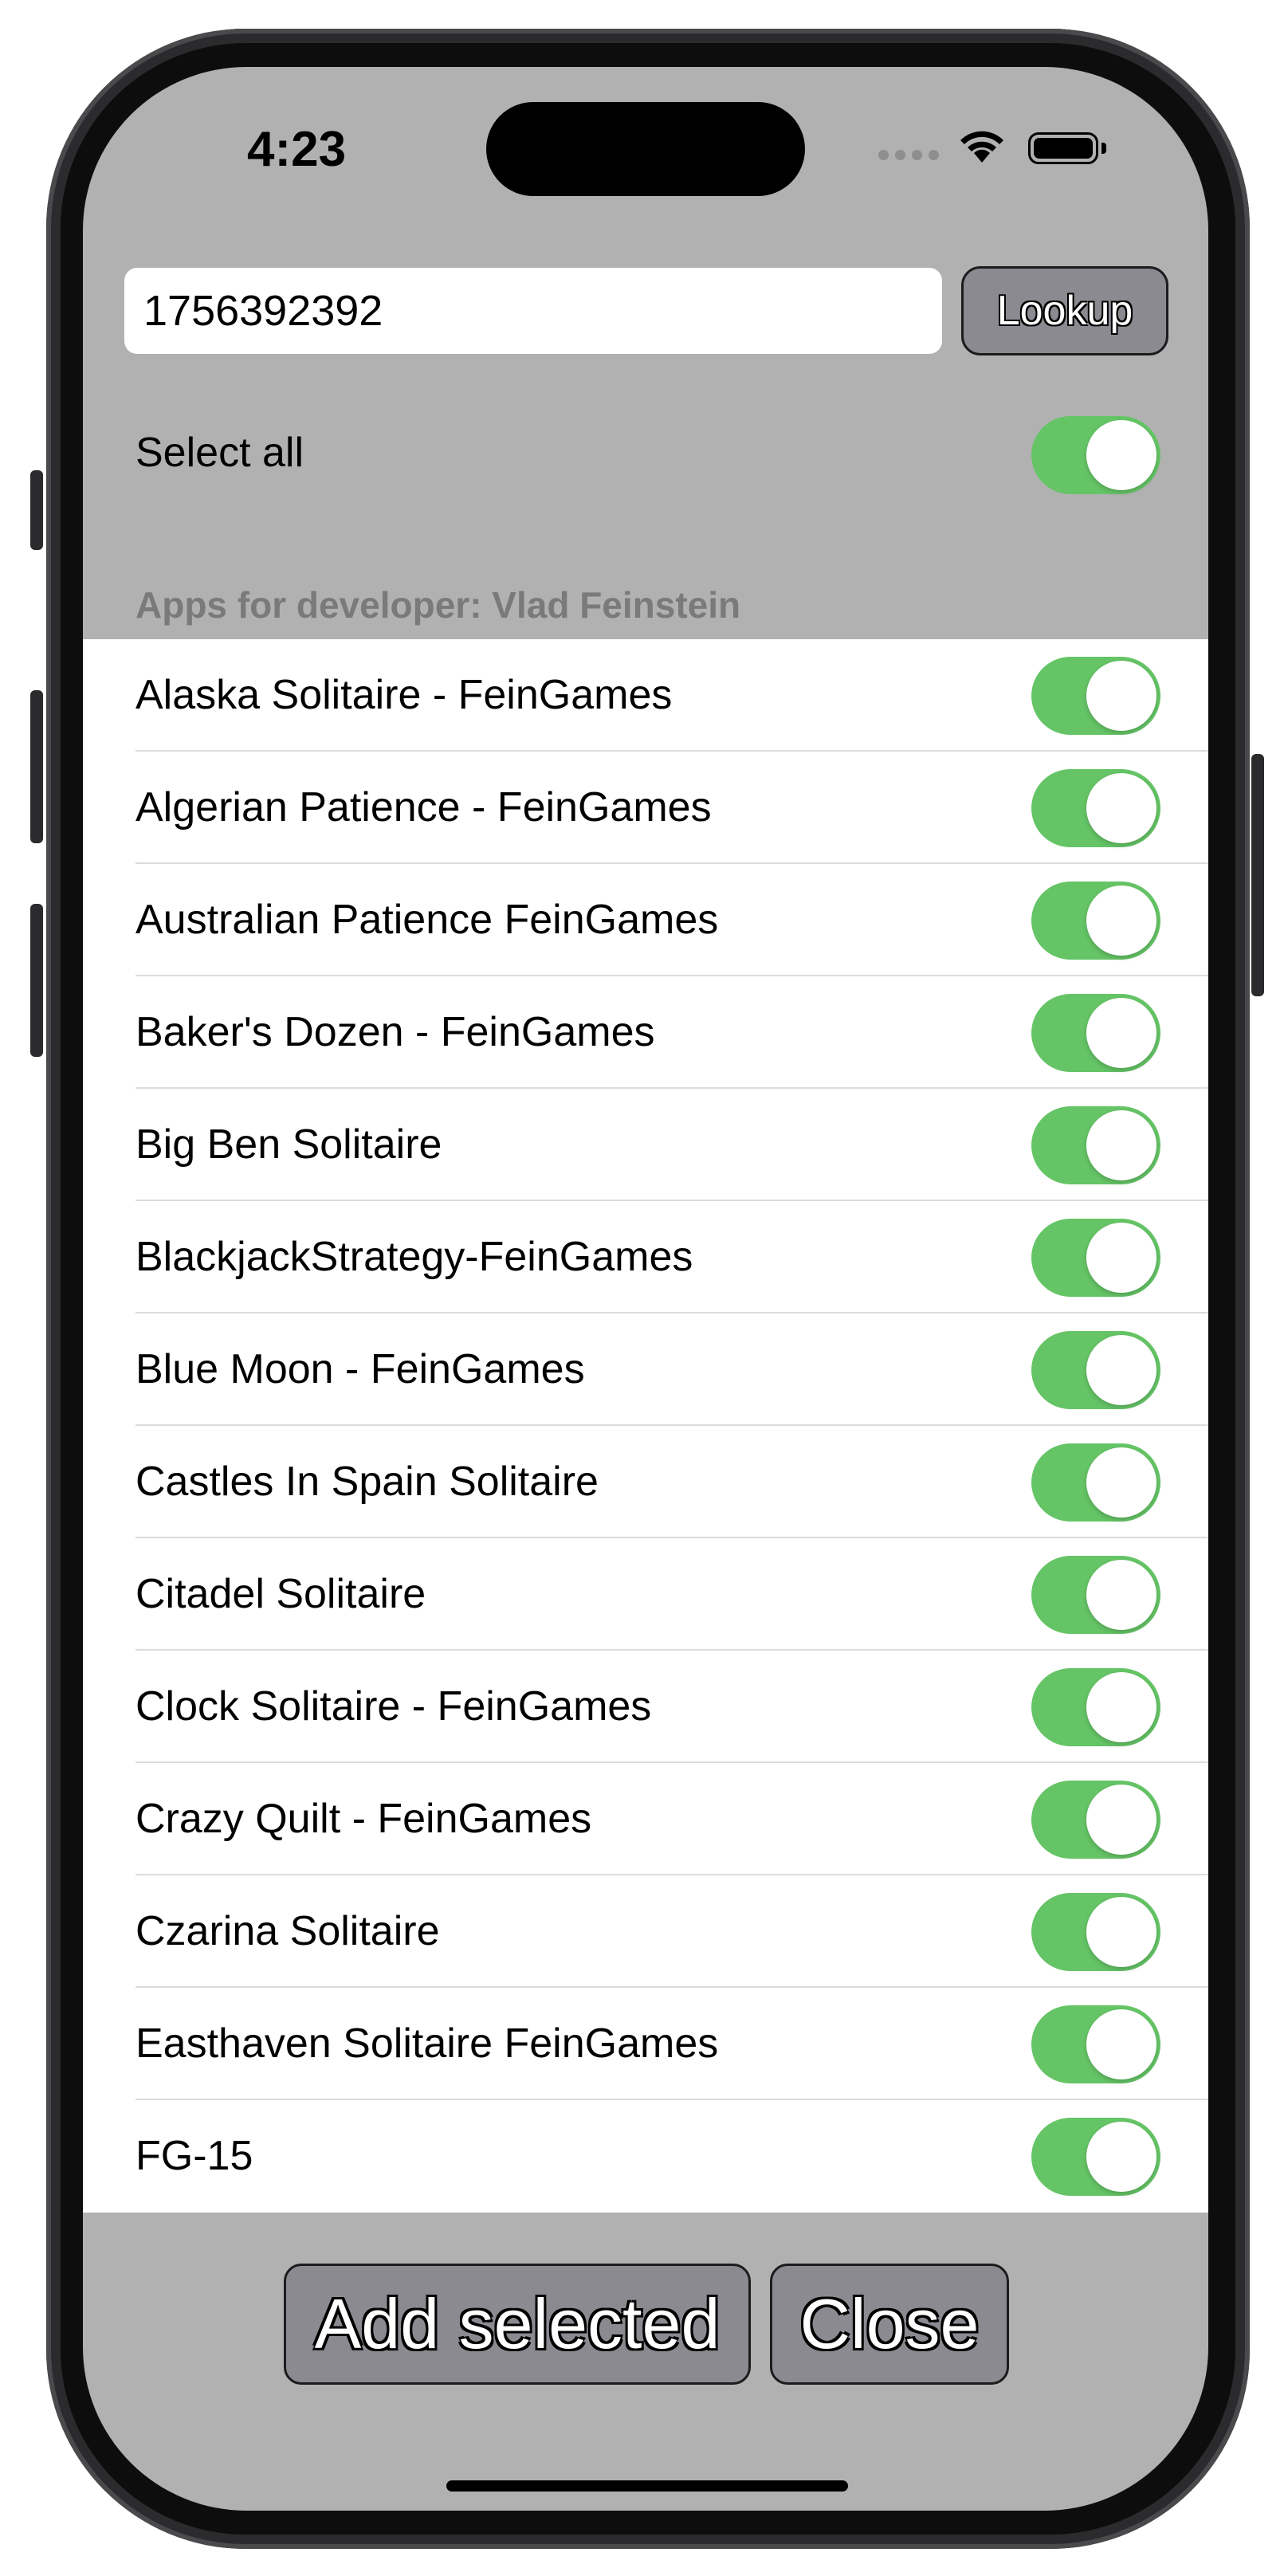 This screenshot has width=1288, height=2576. I want to click on app-name: Alaska Solitaire - FeinGames, so click(404, 695).